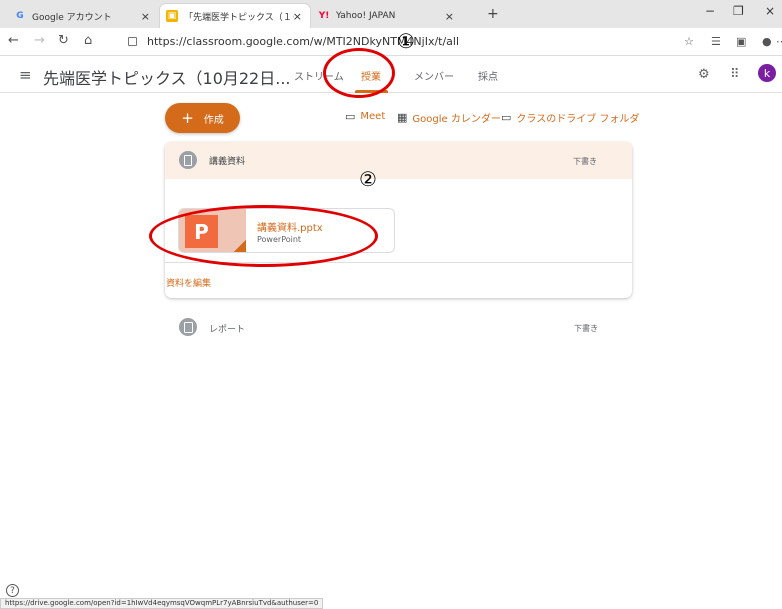 This screenshot has height=609, width=782. I want to click on meet-label: Meet, so click(373, 116).